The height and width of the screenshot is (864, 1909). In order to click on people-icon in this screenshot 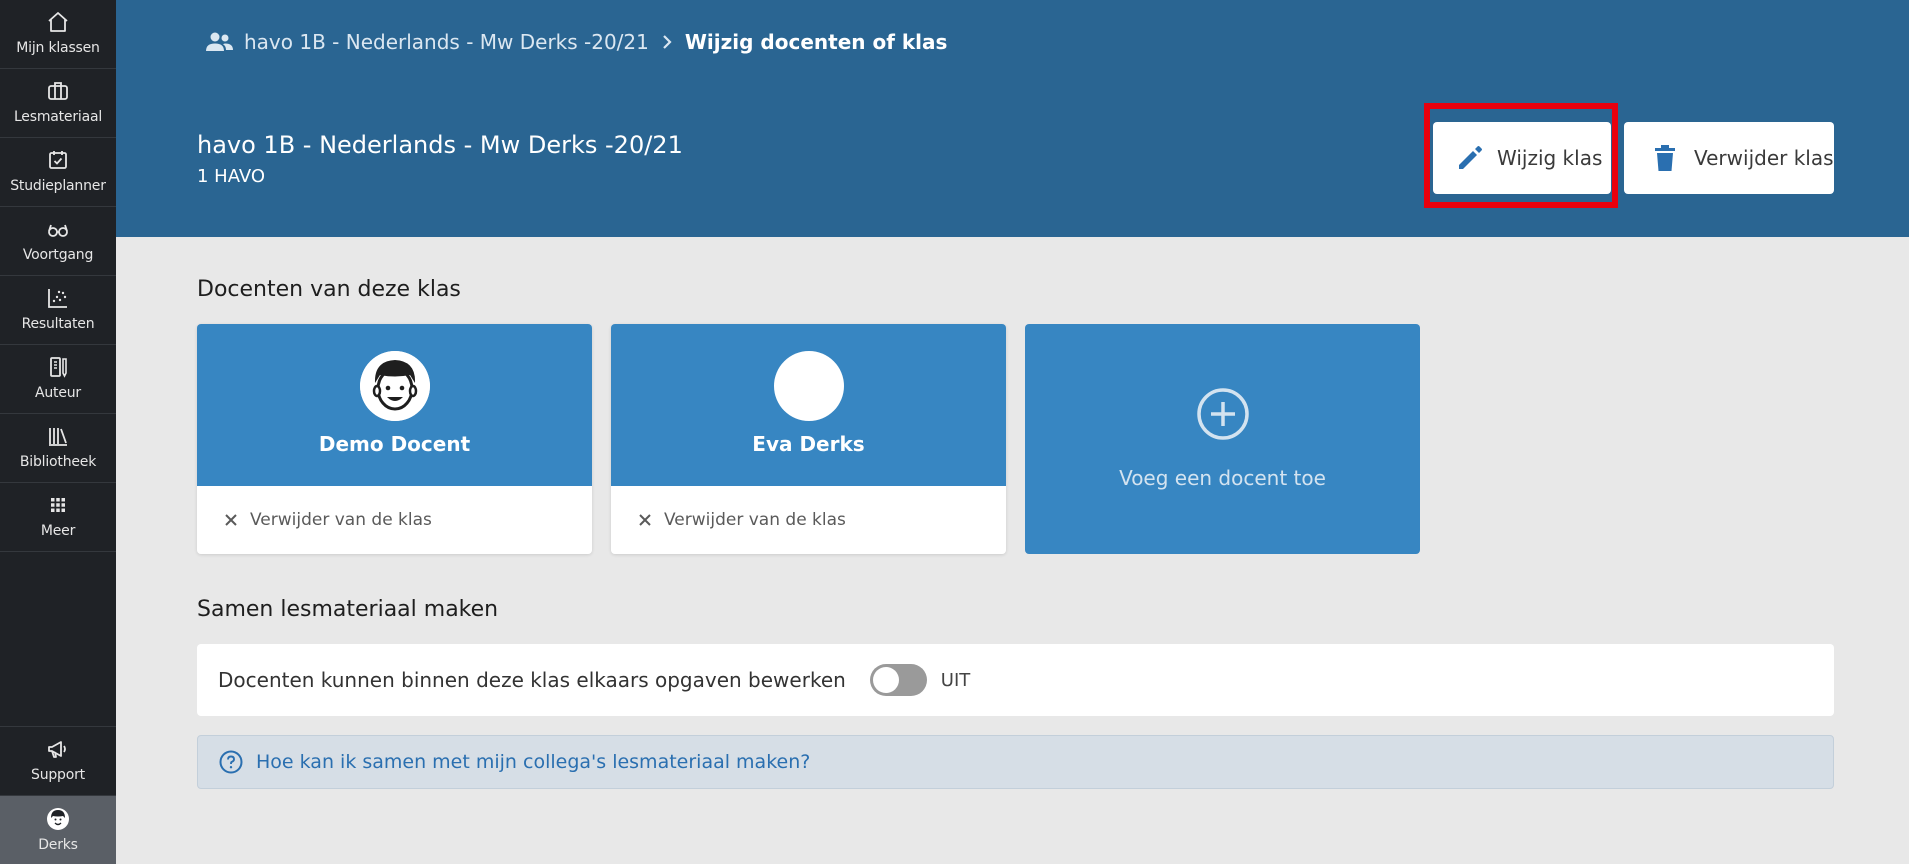, I will do `click(219, 42)`.